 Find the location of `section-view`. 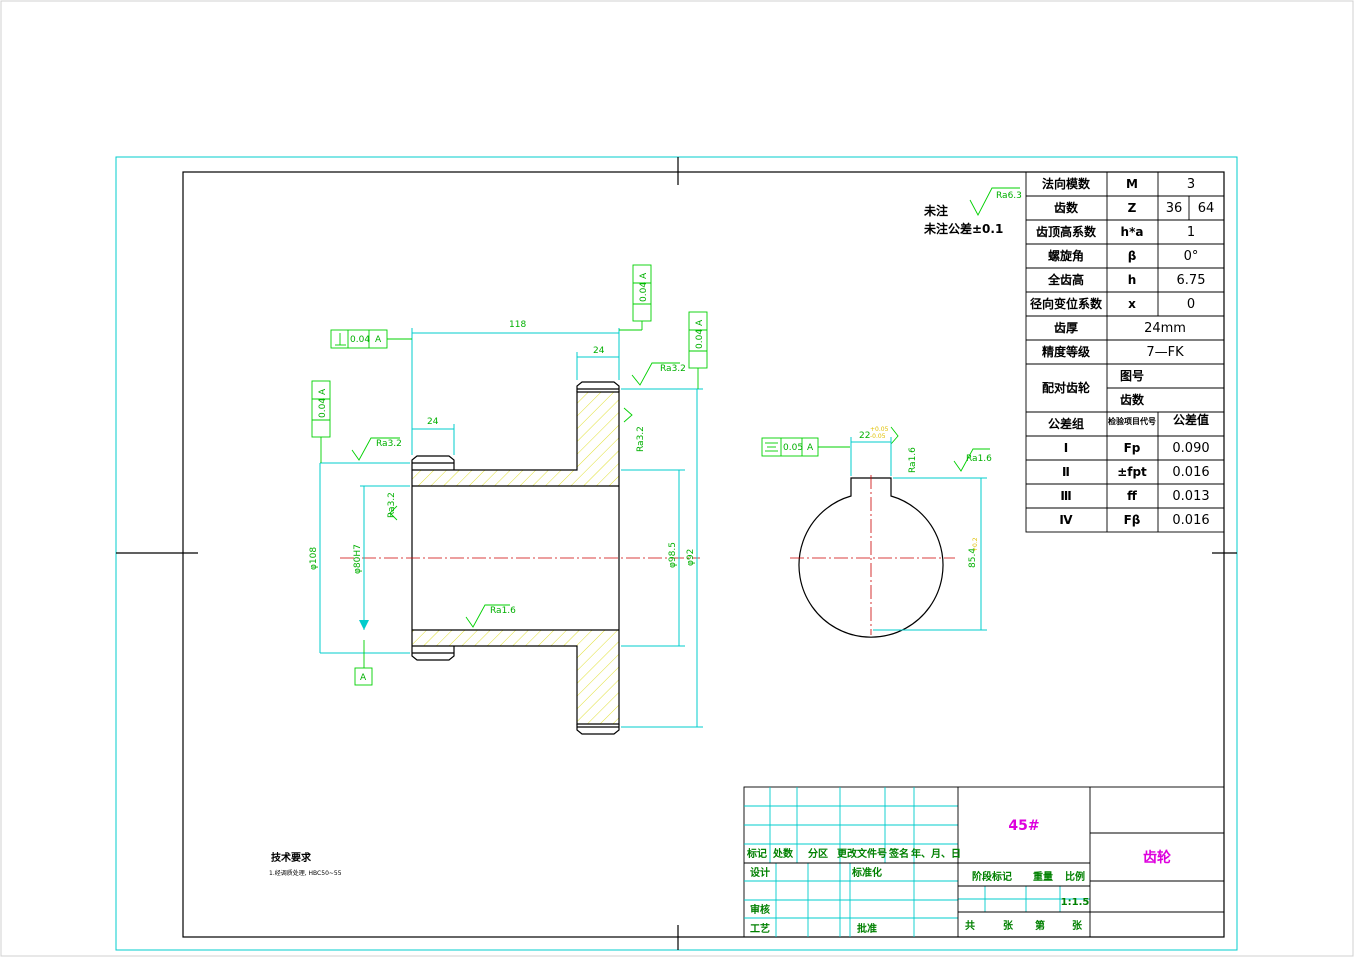

section-view is located at coordinates (520, 558).